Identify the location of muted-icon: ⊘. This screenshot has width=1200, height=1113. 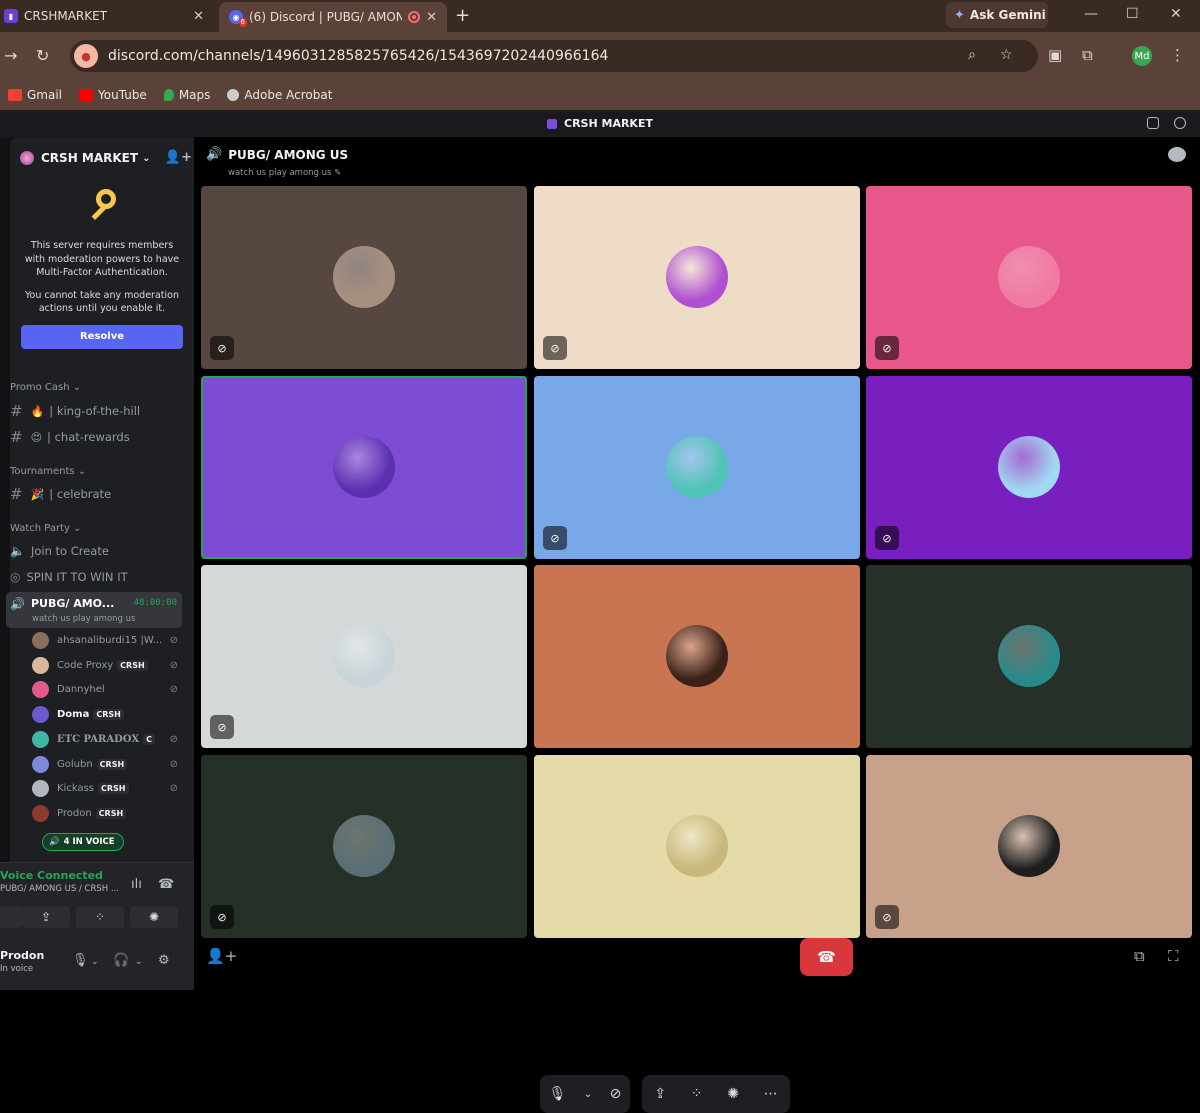
(173, 665).